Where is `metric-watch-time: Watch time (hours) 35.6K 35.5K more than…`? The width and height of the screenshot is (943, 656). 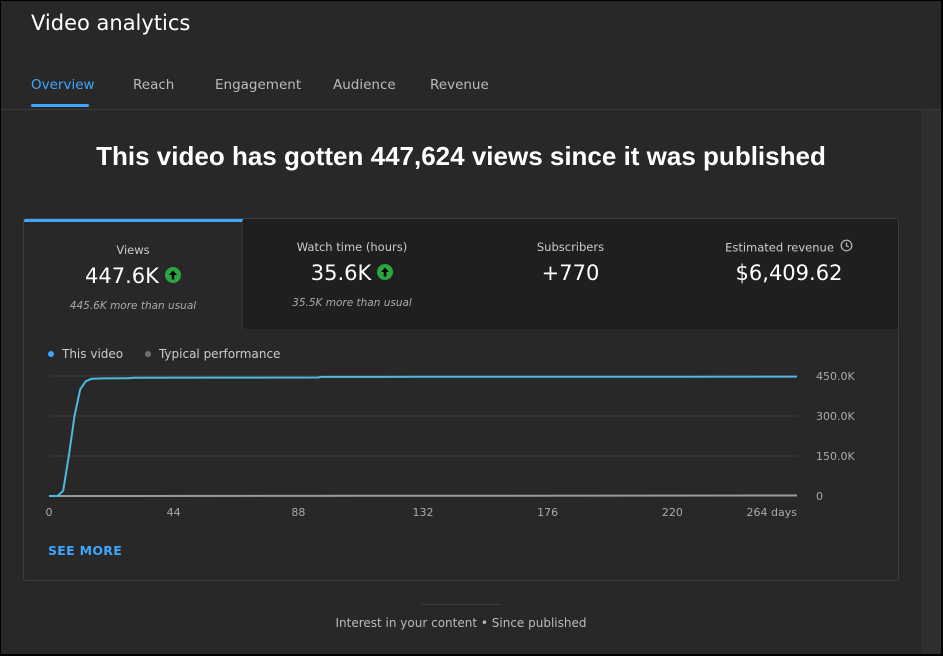 metric-watch-time: Watch time (hours) 35.6K 35.5K more than… is located at coordinates (352, 274).